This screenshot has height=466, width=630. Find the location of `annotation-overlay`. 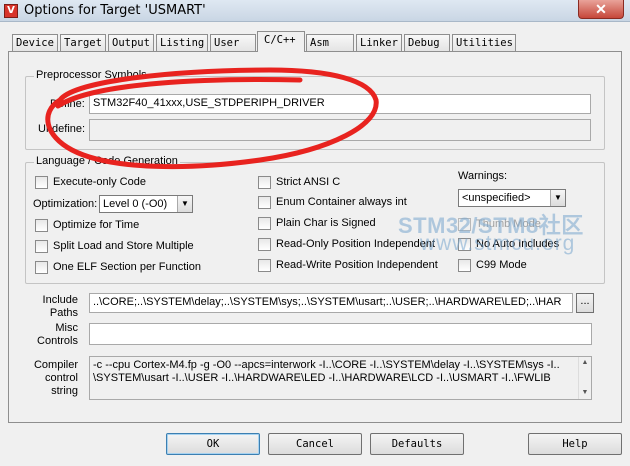

annotation-overlay is located at coordinates (212, 118).